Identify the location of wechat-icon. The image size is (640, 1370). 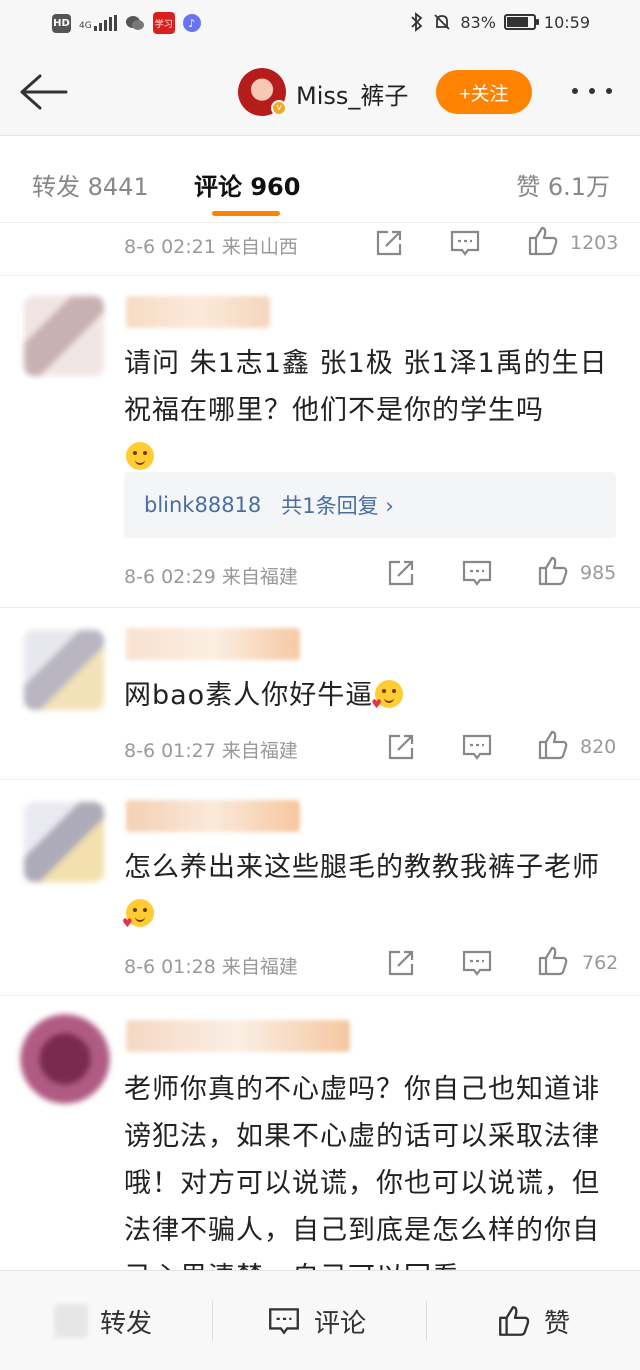
(134, 23).